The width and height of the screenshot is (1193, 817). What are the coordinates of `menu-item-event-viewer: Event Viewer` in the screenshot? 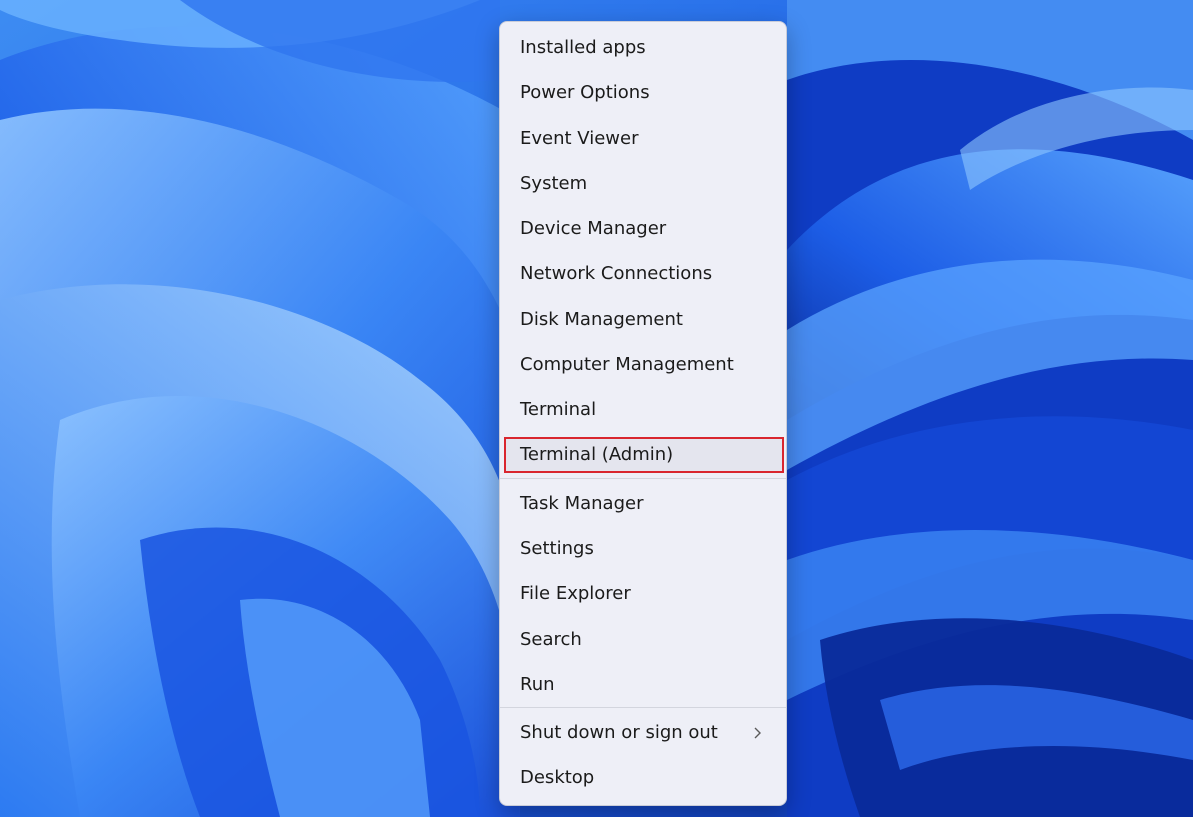 It's located at (643, 138).